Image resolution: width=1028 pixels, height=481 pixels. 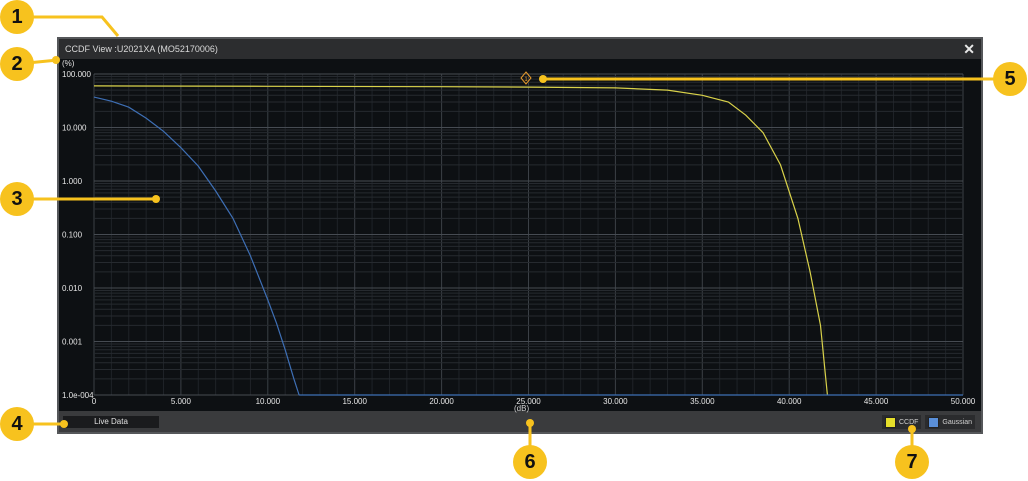 I want to click on x-tick-label: 5.000, so click(x=181, y=401).